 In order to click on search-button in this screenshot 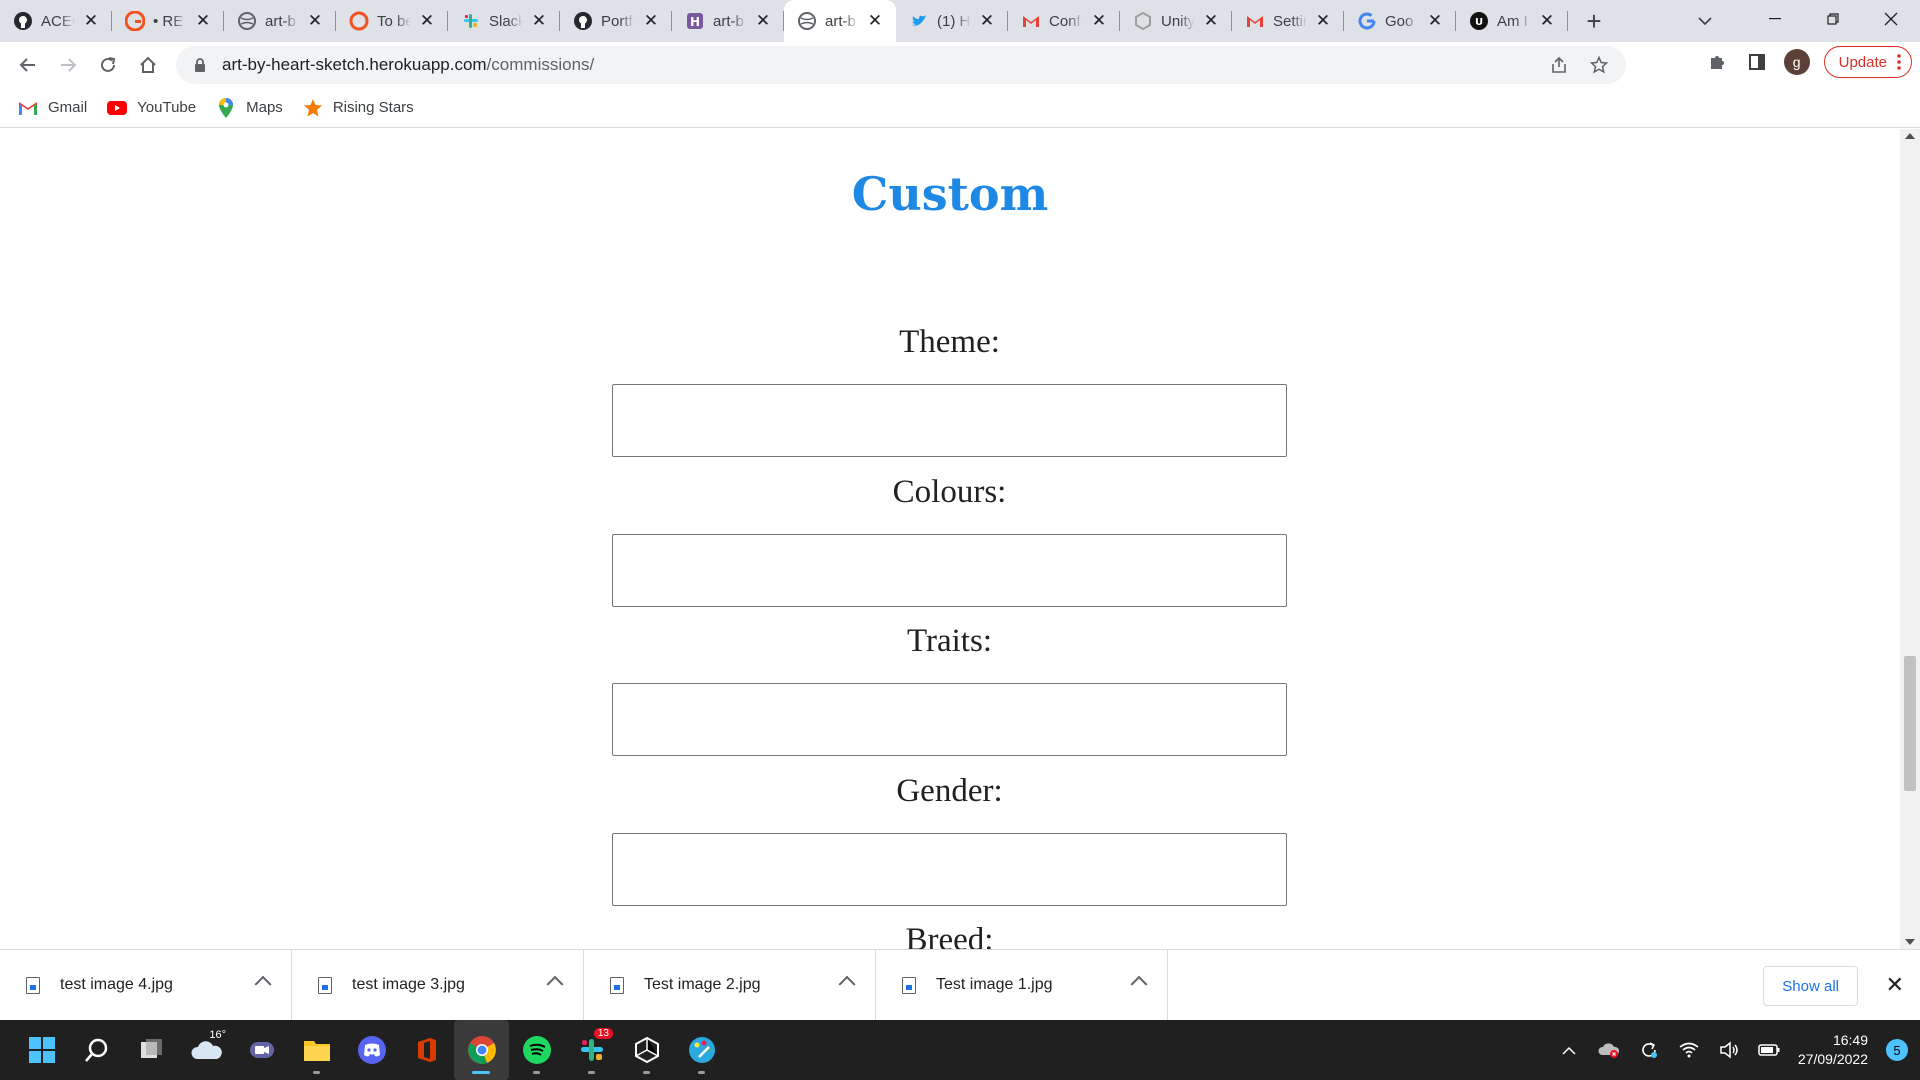, I will do `click(96, 1050)`.